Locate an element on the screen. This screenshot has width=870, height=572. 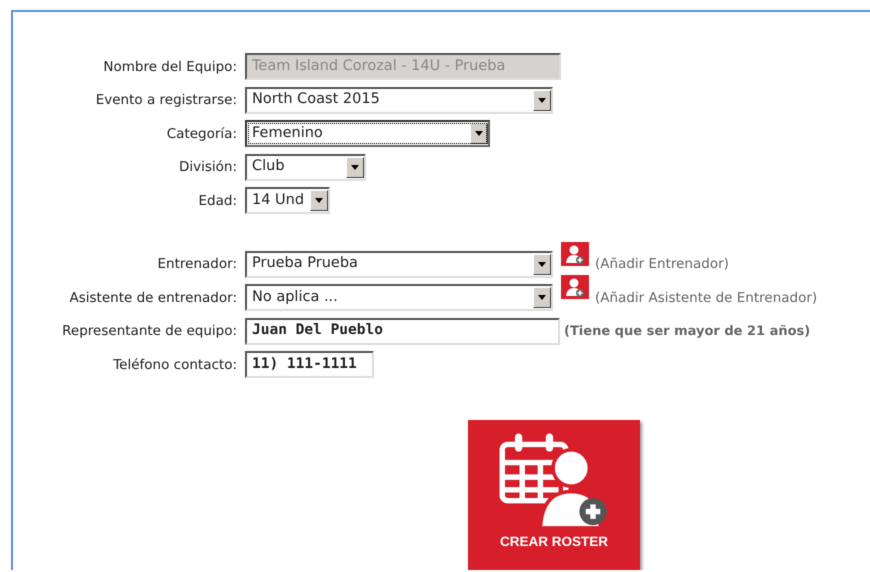
field-label: Nombre del Equipo: is located at coordinates (170, 67).